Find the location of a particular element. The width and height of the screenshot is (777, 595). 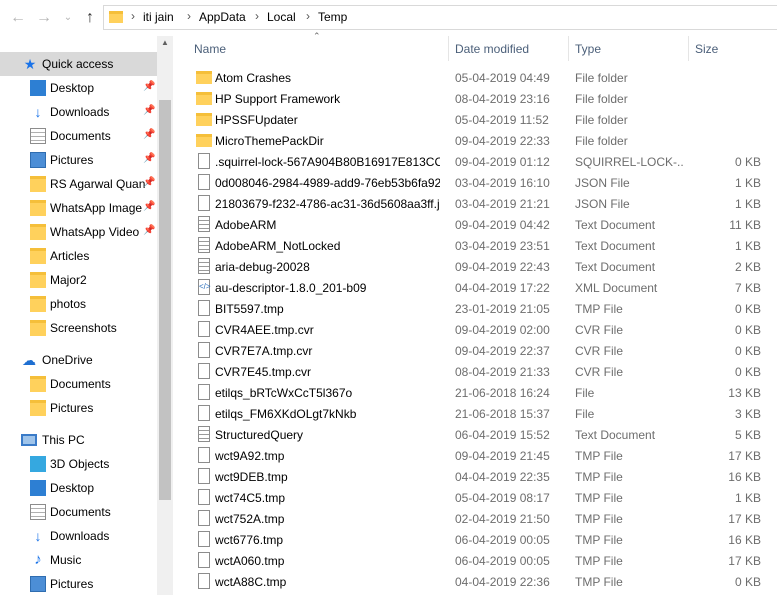

arrow-left-icon: ← is located at coordinates (18, 18).